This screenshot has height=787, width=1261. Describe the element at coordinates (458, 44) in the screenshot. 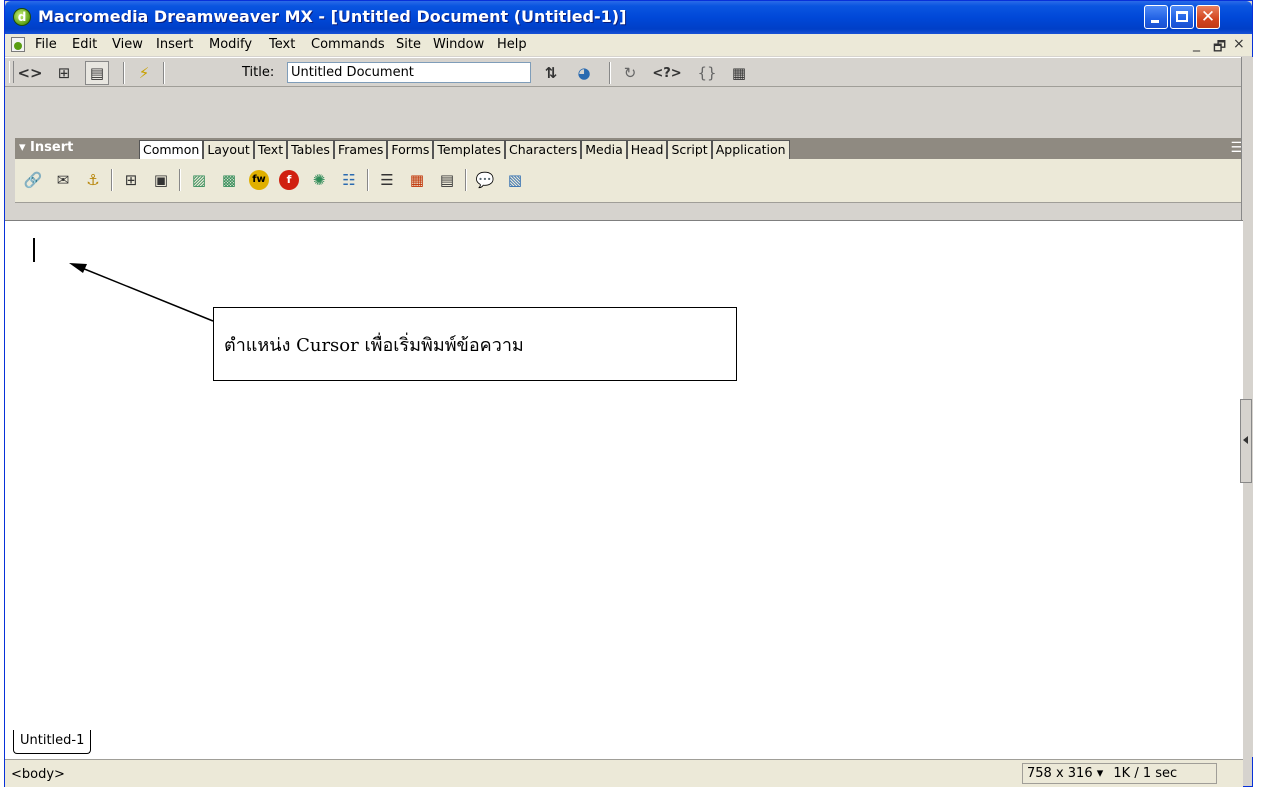

I see `menu-window: Window` at that location.